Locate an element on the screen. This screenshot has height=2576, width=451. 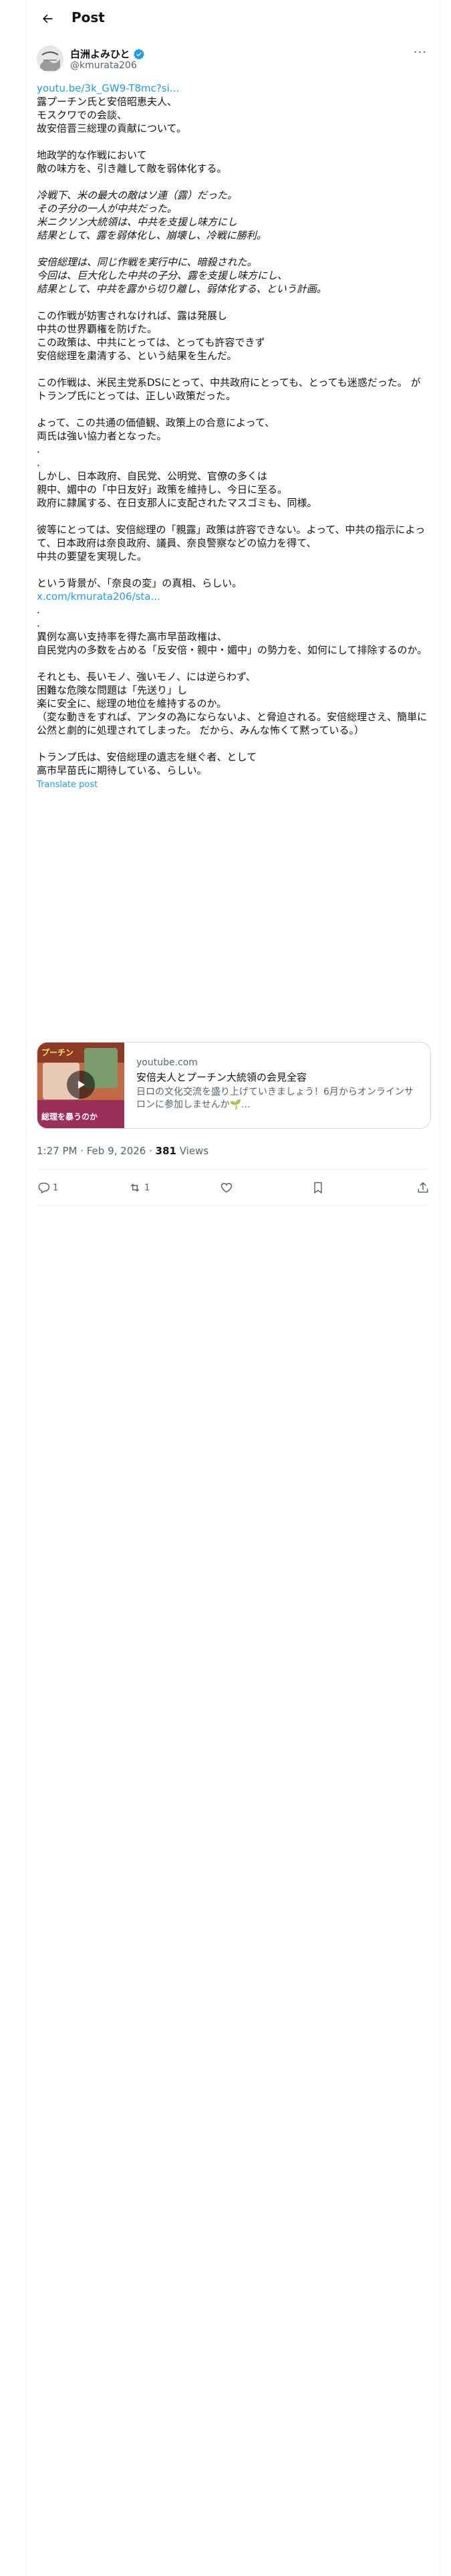
post-line: 敵の味方を、引き離して敵を弱体化する。 is located at coordinates (132, 169).